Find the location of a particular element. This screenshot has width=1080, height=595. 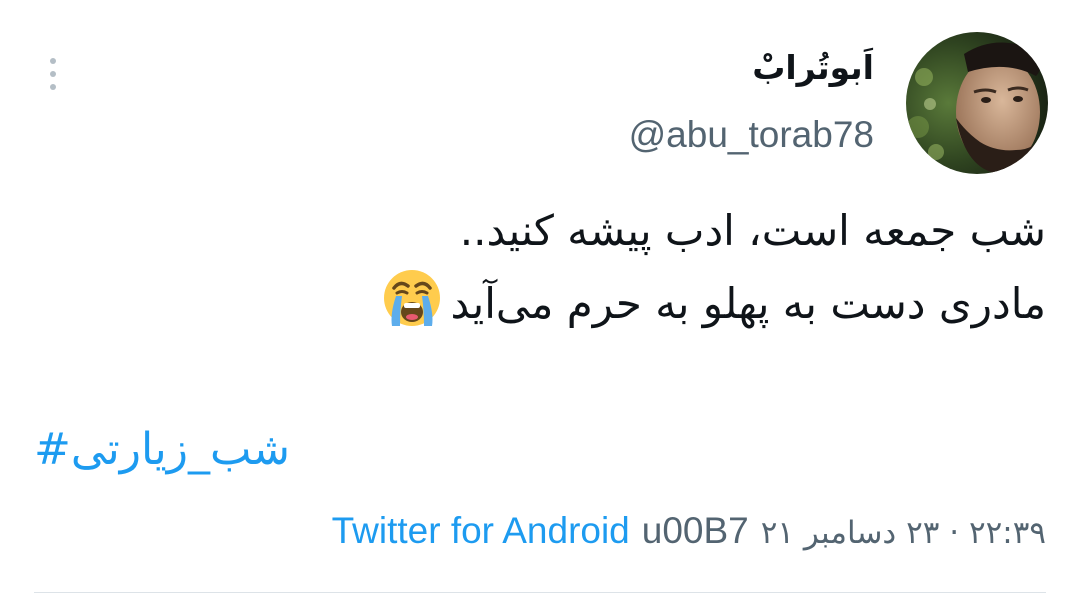

client-link: Twitter for Android is located at coordinates (481, 531).